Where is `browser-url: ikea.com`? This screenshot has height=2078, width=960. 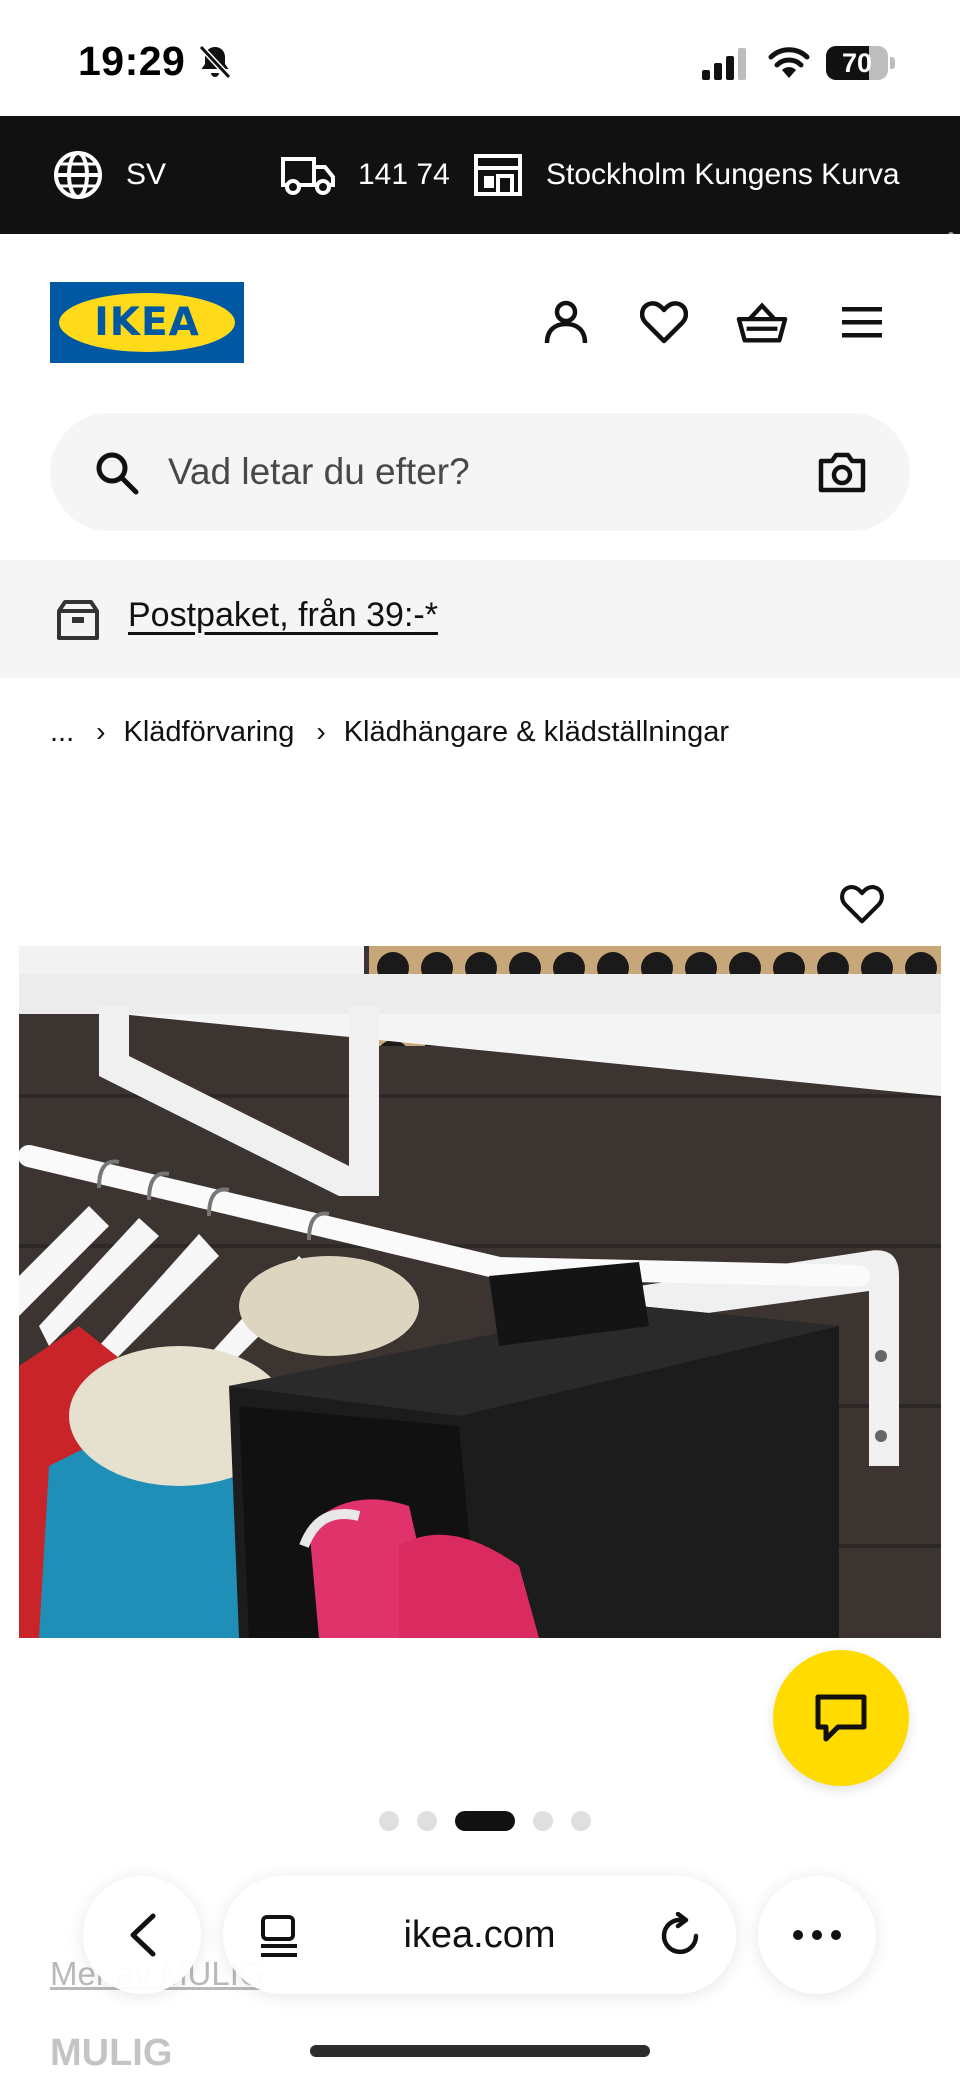 browser-url: ikea.com is located at coordinates (479, 1934).